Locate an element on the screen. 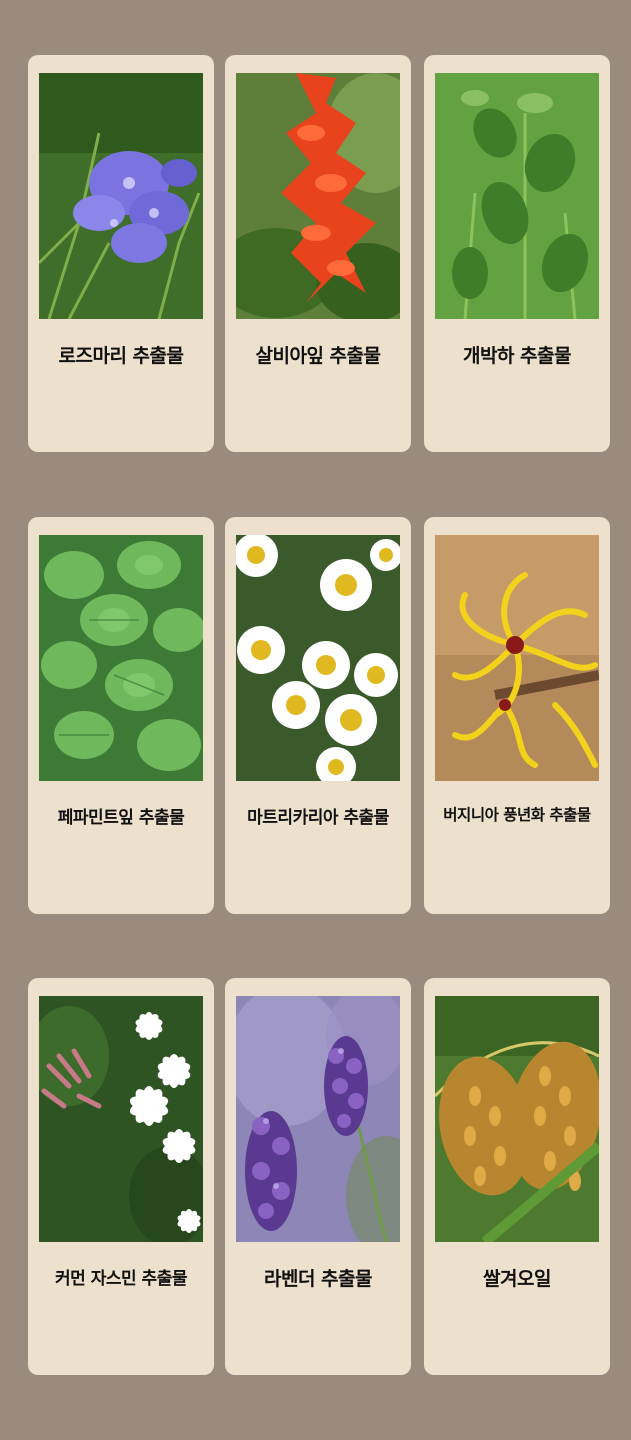  salvia-flower-photo is located at coordinates (318, 196).